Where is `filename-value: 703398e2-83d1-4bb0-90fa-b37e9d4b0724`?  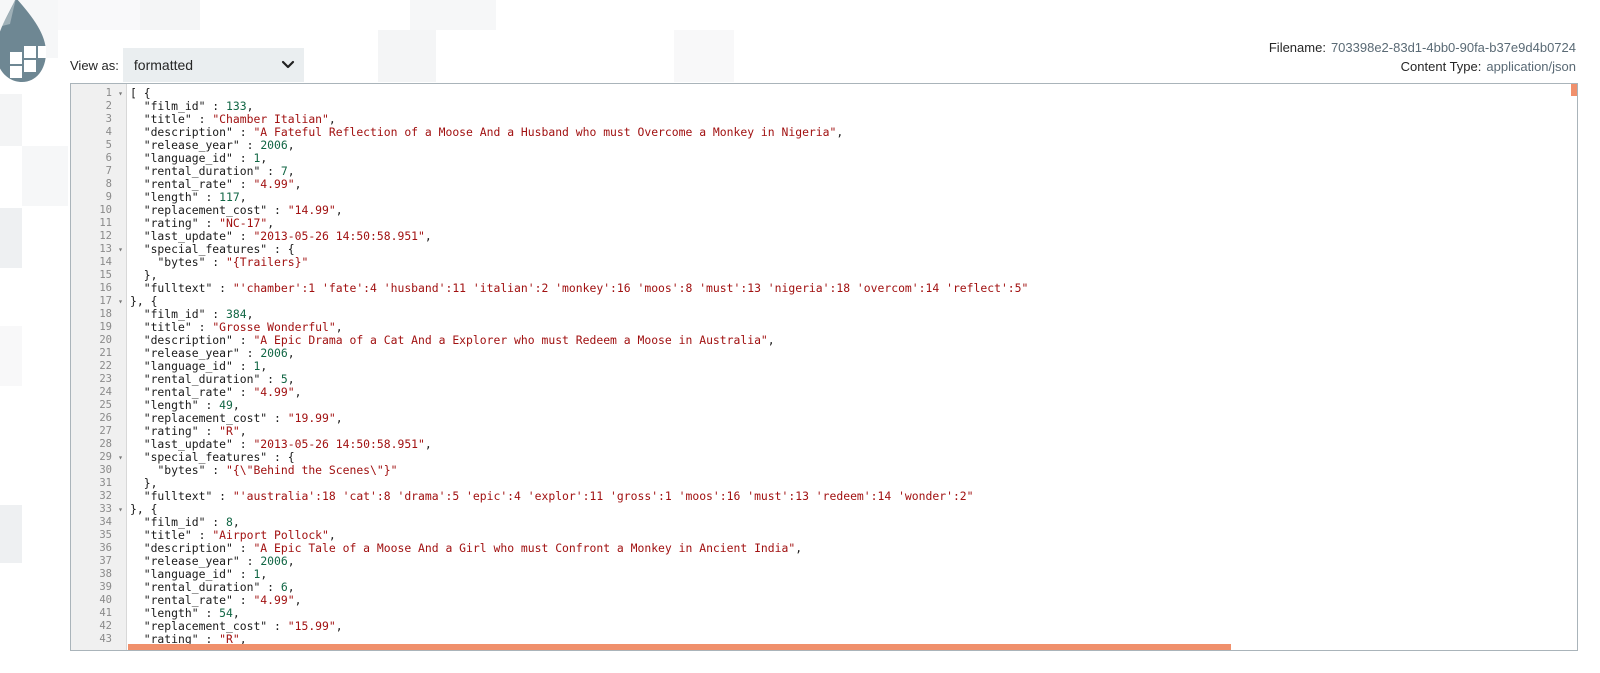 filename-value: 703398e2-83d1-4bb0-90fa-b37e9d4b0724 is located at coordinates (1453, 47).